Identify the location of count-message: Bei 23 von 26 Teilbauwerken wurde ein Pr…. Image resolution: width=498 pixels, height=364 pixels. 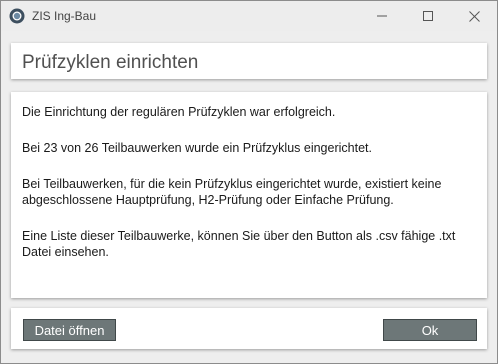
(197, 148).